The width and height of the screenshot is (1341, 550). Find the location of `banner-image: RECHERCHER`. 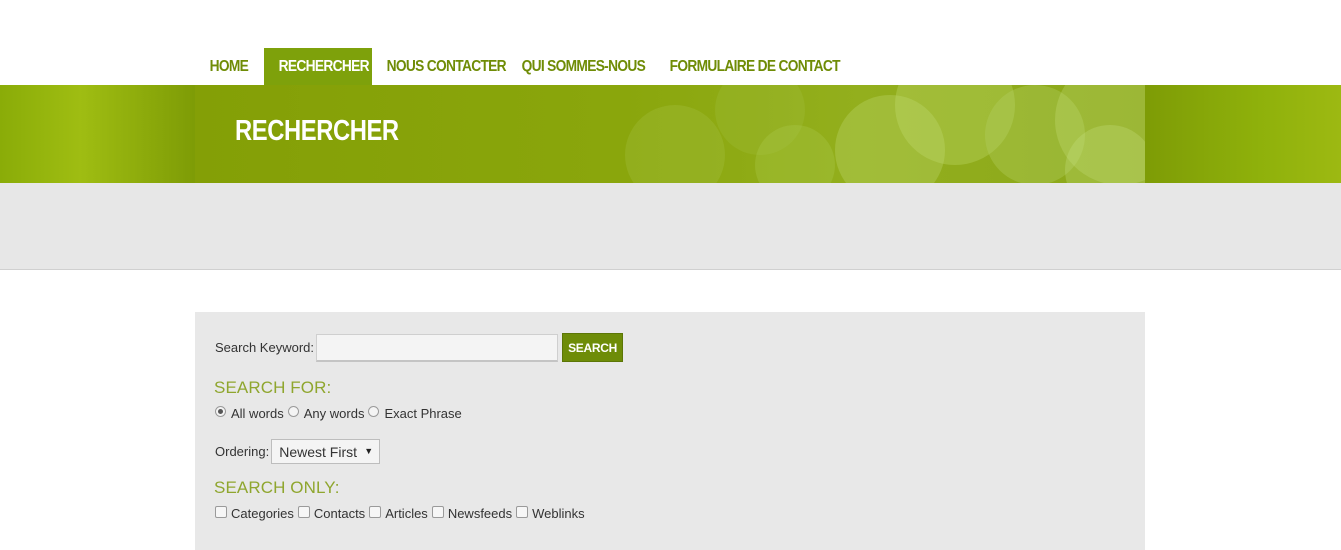

banner-image: RECHERCHER is located at coordinates (670, 134).